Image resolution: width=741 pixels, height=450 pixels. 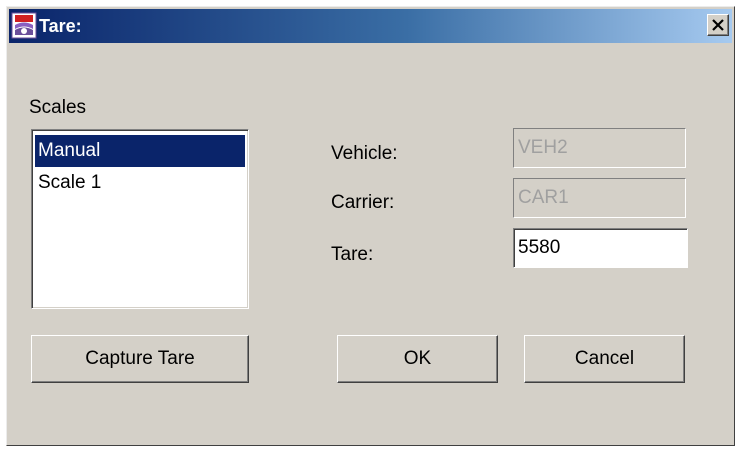 What do you see at coordinates (58, 107) in the screenshot?
I see `scales-label: Scales` at bounding box center [58, 107].